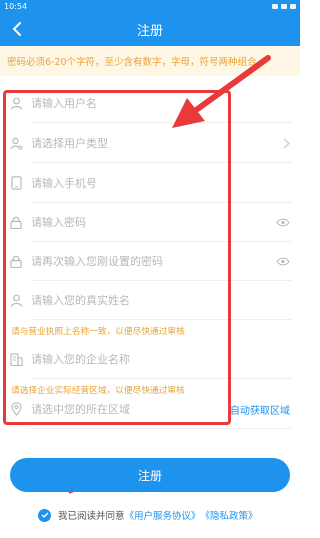  What do you see at coordinates (97, 261) in the screenshot?
I see `password-confirm-placeholder: 请再次输入您刚设置的密码` at bounding box center [97, 261].